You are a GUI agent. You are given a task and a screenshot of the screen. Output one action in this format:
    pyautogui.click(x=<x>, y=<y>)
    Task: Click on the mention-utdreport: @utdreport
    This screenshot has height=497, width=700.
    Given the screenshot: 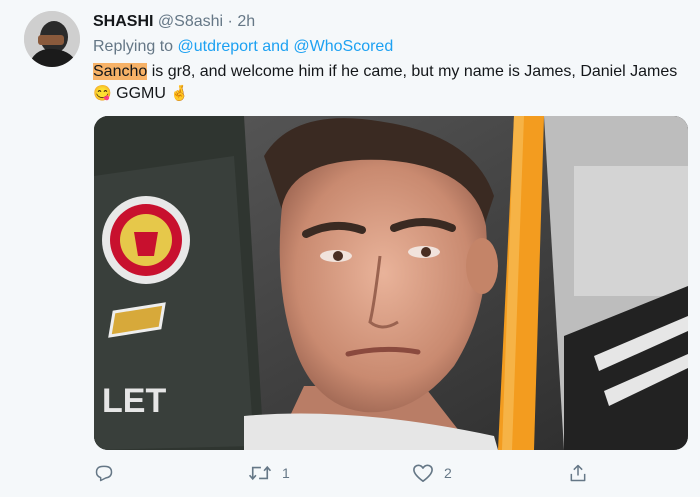 What is the action you would take?
    pyautogui.click(x=218, y=46)
    